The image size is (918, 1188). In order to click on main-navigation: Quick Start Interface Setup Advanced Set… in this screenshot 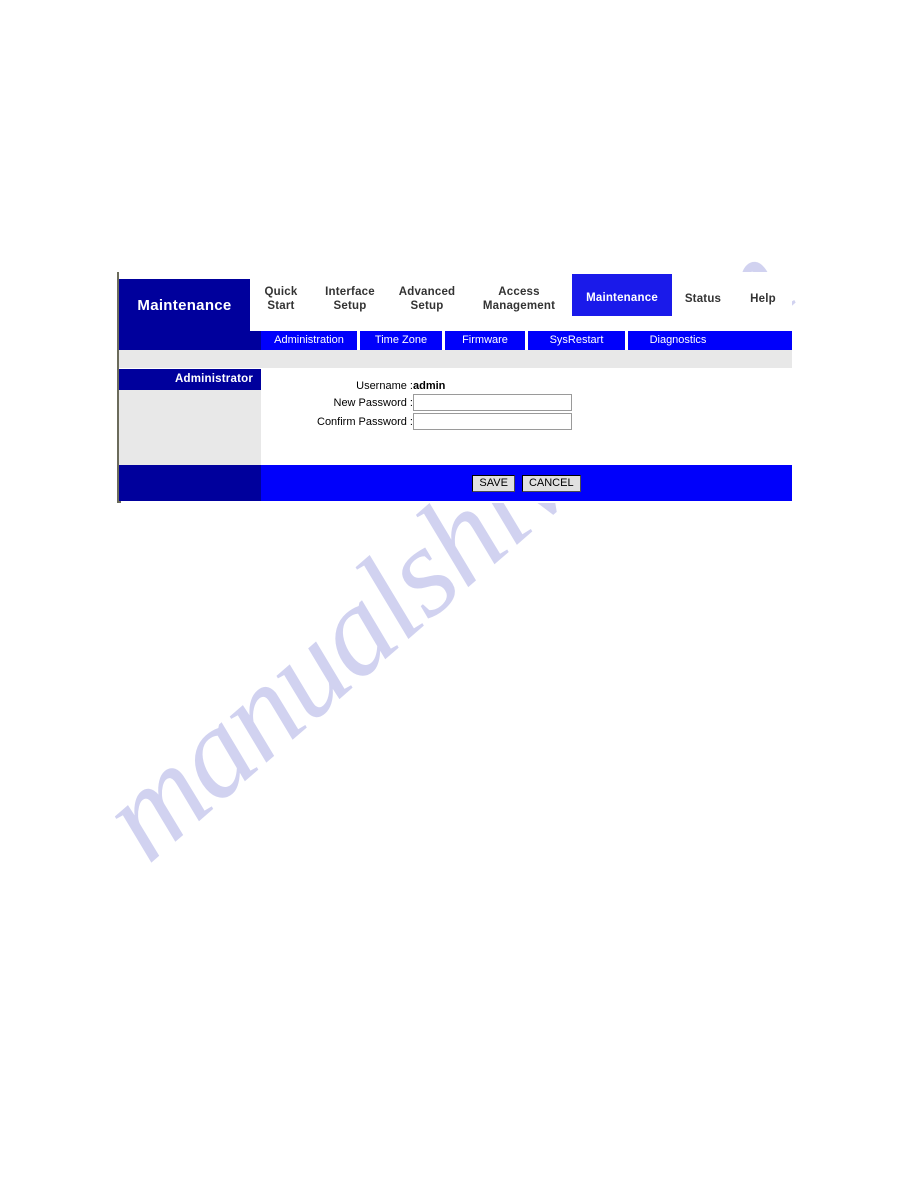, I will do `click(521, 301)`.